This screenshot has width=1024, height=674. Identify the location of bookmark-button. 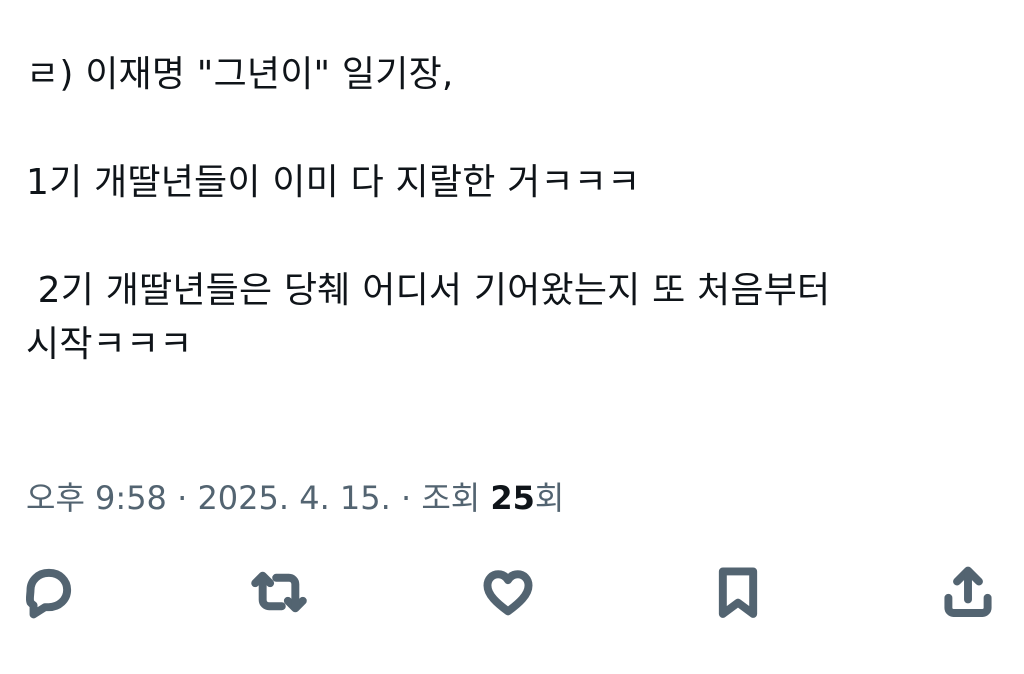
(738, 592).